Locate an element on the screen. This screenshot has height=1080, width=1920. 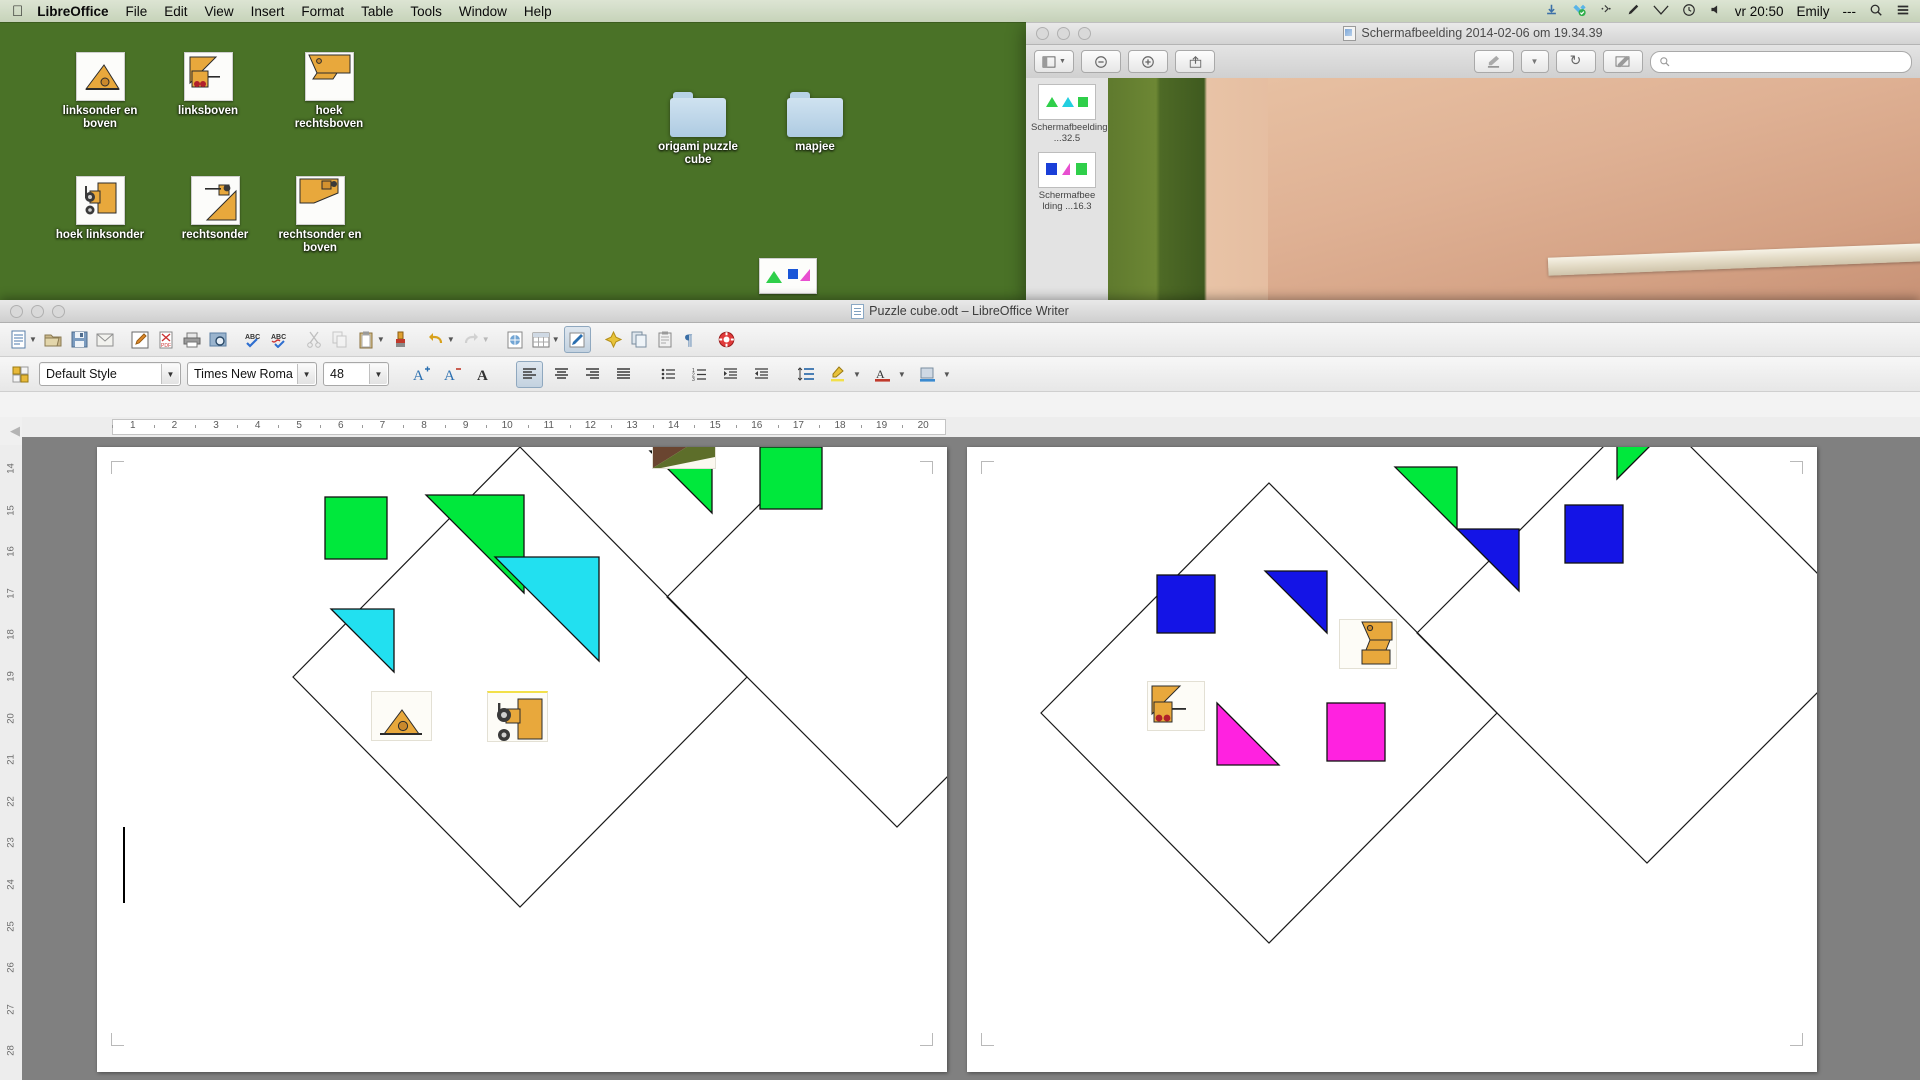
print-icon is located at coordinates (192, 339).